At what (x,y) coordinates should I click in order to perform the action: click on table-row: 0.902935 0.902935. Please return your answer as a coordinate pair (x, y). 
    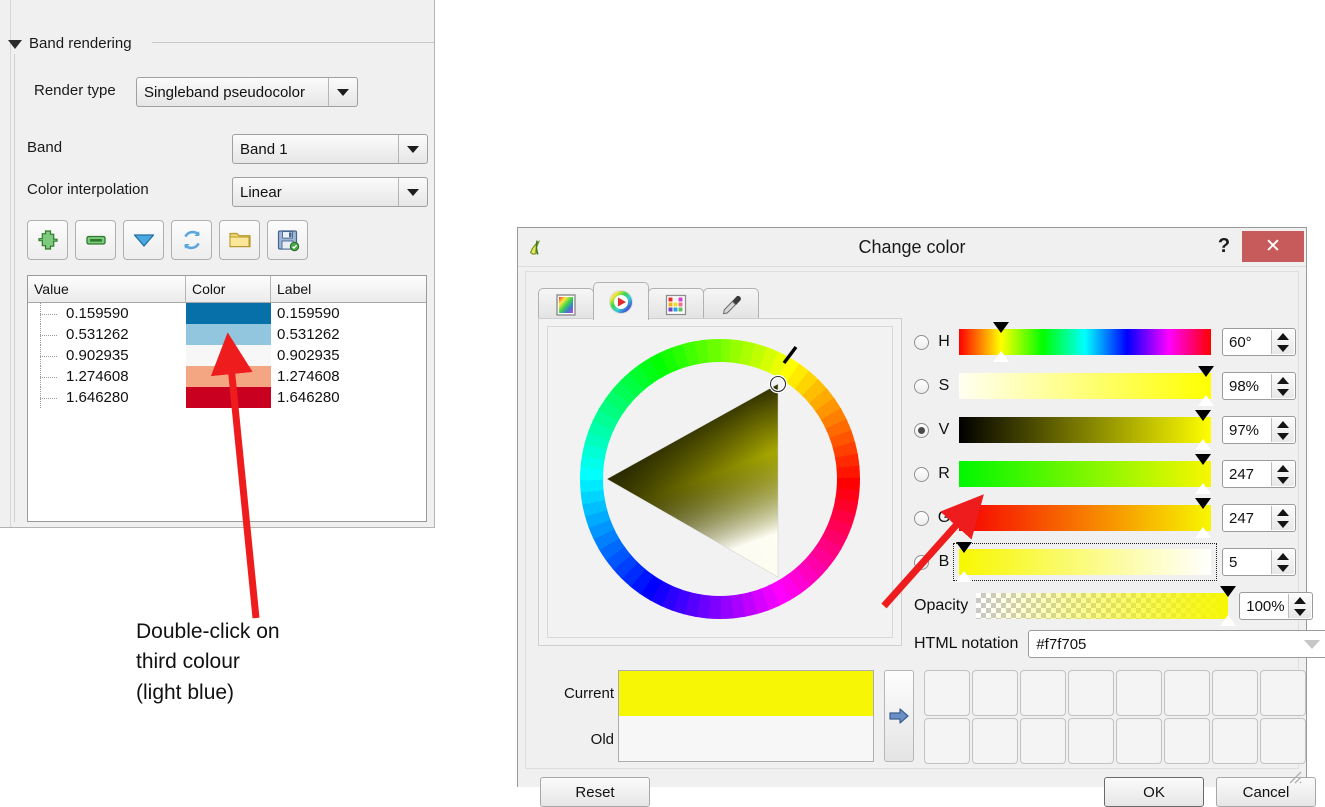
    Looking at the image, I should click on (227, 355).